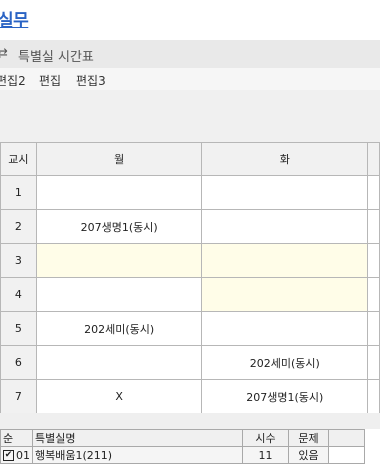 Image resolution: width=380 pixels, height=466 pixels. What do you see at coordinates (18, 260) in the screenshot?
I see `period-number: 3` at bounding box center [18, 260].